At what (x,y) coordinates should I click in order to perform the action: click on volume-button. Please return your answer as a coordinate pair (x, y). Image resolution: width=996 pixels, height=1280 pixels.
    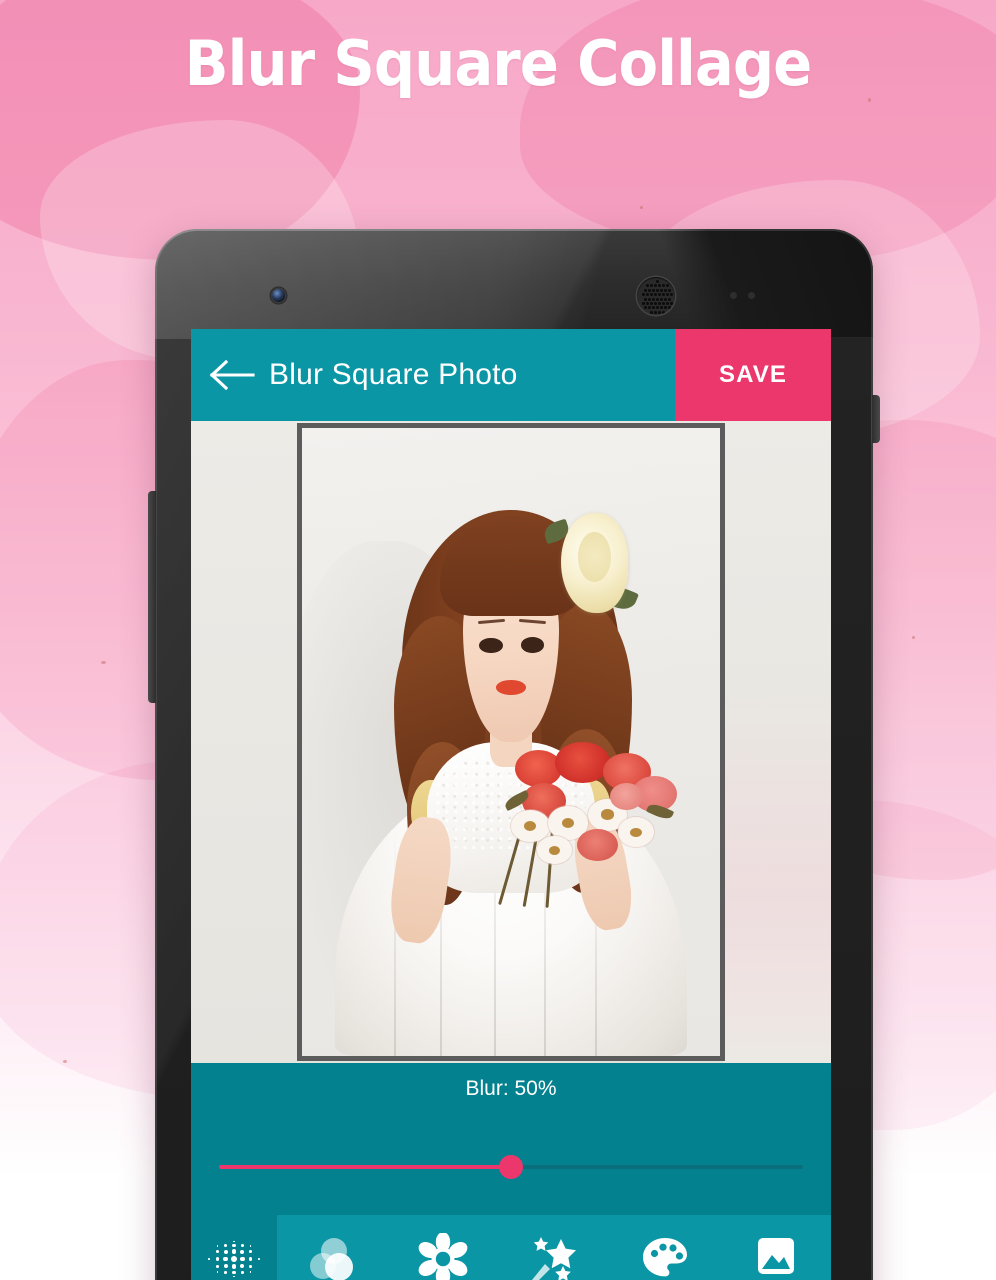
    Looking at the image, I should click on (152, 597).